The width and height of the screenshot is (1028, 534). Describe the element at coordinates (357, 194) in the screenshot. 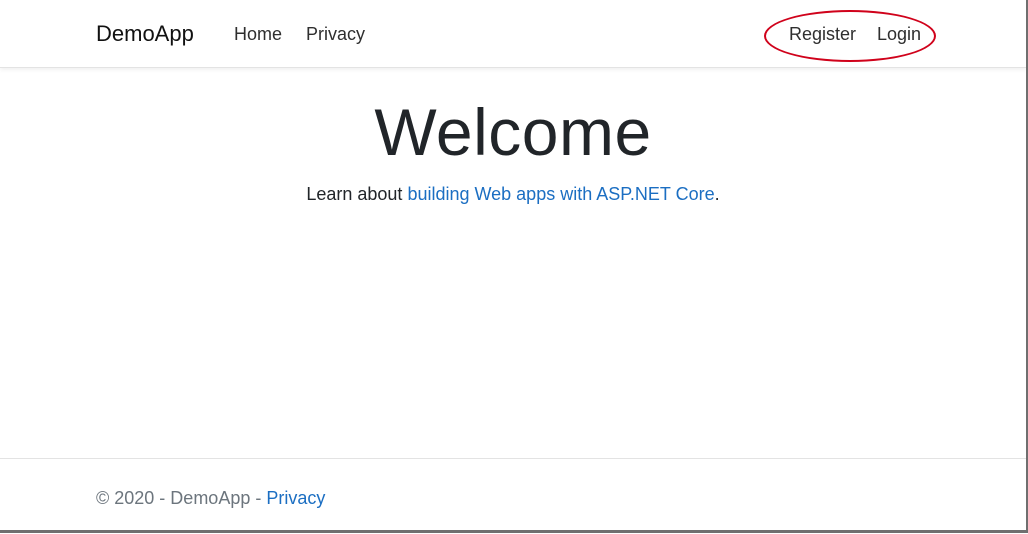

I see `intro-text-prefix: Learn about` at that location.